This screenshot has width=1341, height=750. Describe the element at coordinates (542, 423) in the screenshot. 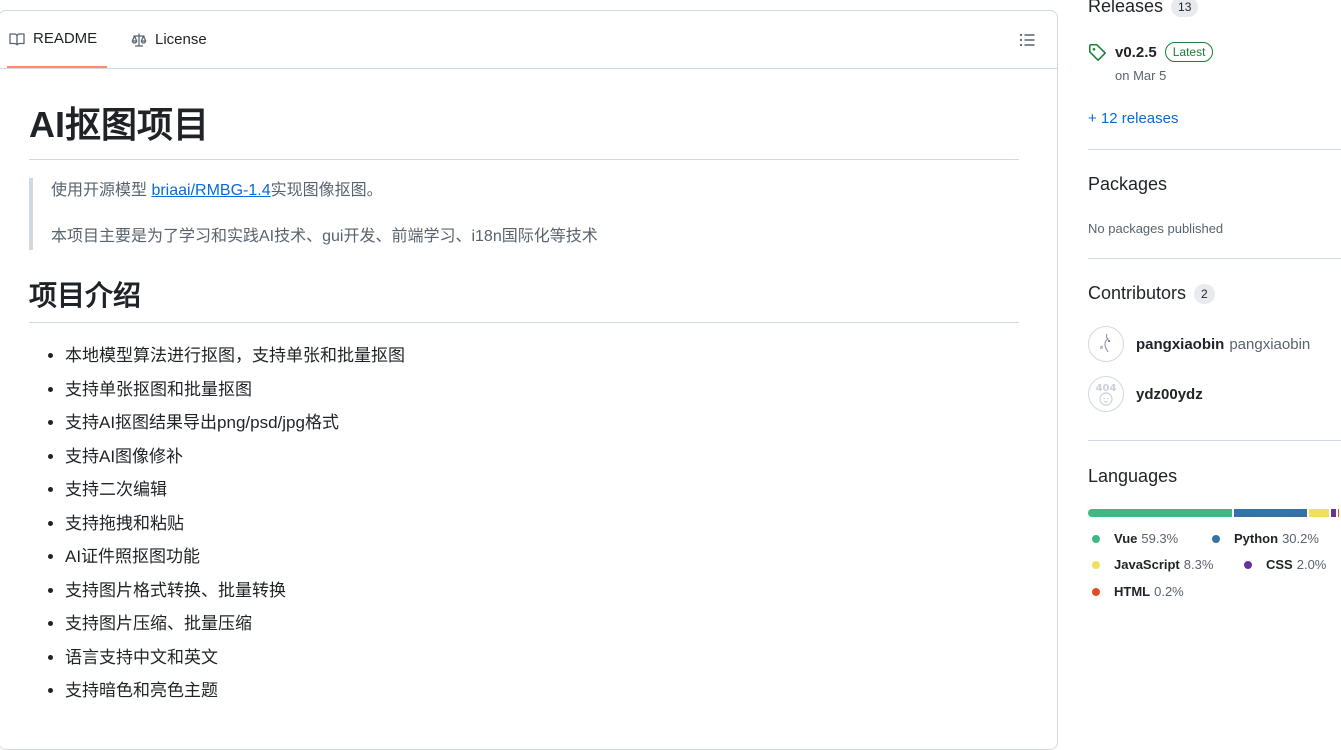

I see `list-item: 支持AI抠图结果导出png/psd/jpg格式` at that location.